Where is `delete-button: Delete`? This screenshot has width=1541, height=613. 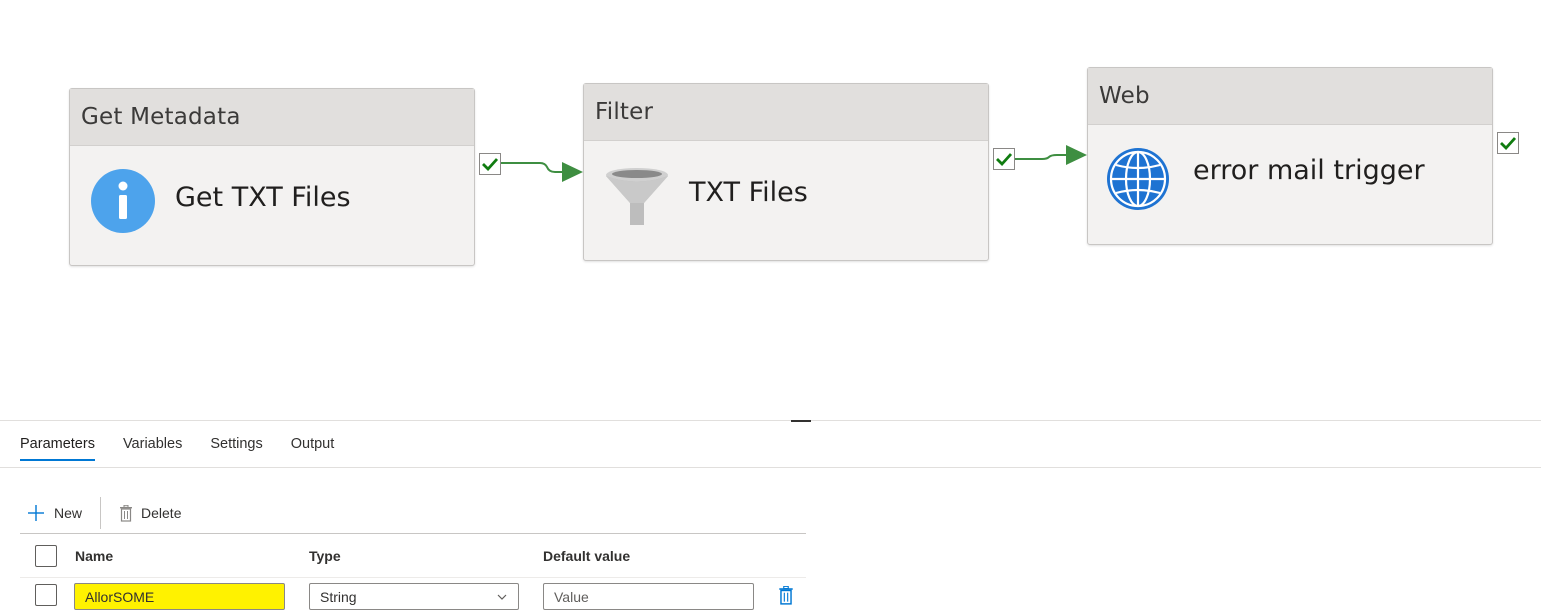 delete-button: Delete is located at coordinates (150, 513).